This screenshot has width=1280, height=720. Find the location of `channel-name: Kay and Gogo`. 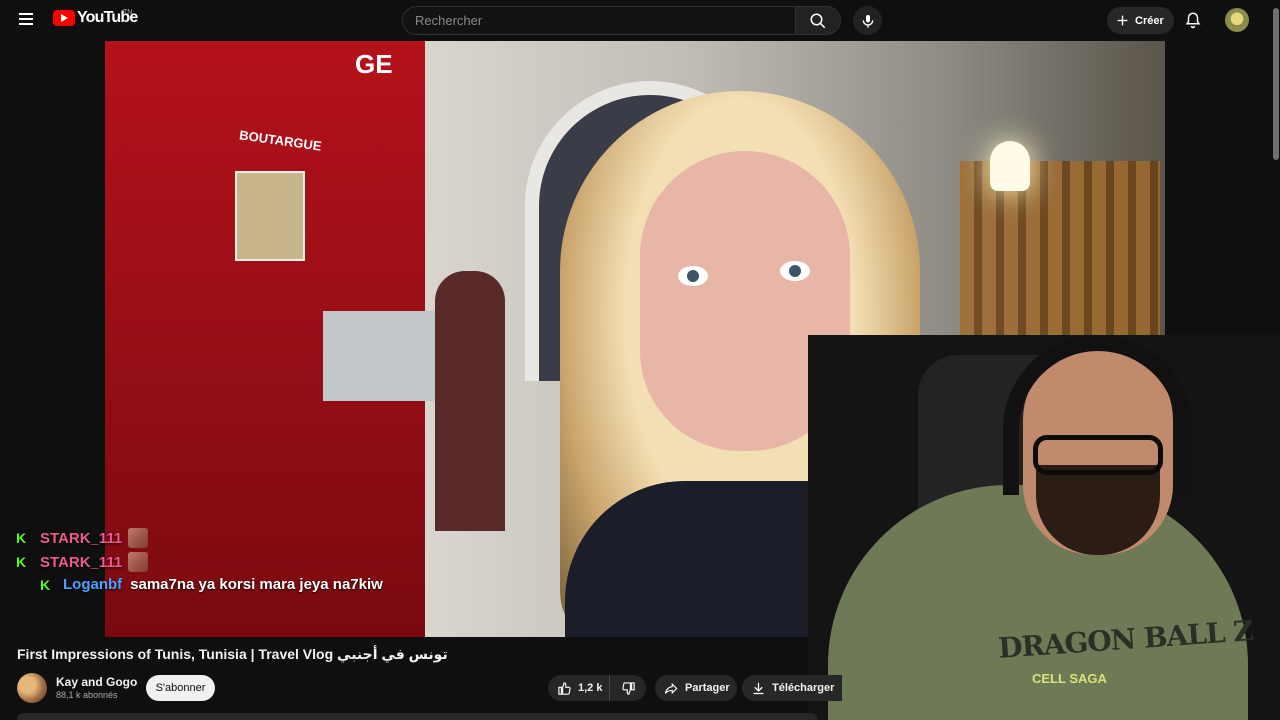

channel-name: Kay and Gogo is located at coordinates (96, 682).